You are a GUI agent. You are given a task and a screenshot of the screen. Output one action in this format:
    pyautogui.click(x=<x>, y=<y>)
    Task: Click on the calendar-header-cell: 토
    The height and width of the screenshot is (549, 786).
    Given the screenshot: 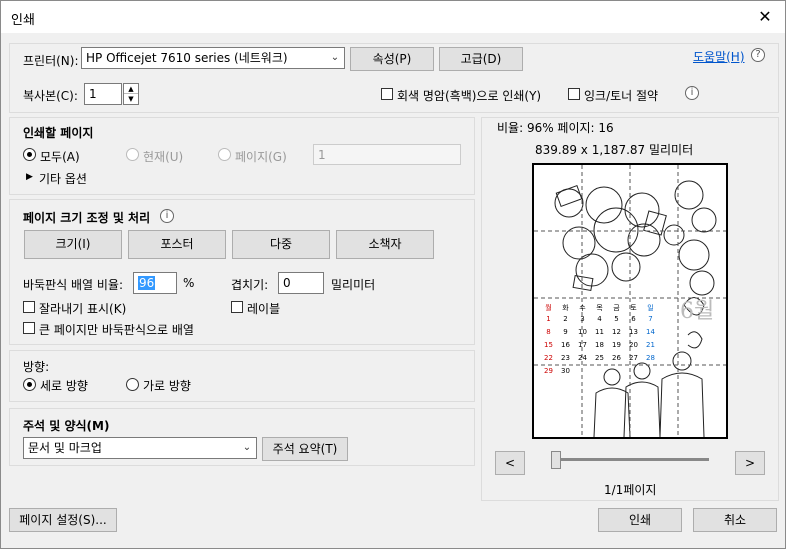 What is the action you would take?
    pyautogui.click(x=633, y=308)
    